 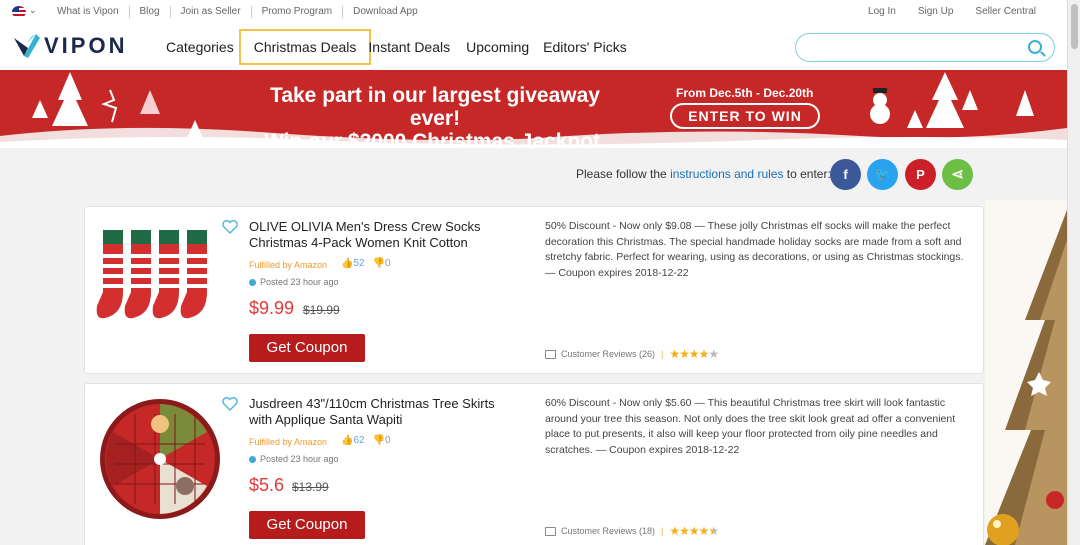 I want to click on seller-central-link: Seller Central, so click(x=1005, y=12).